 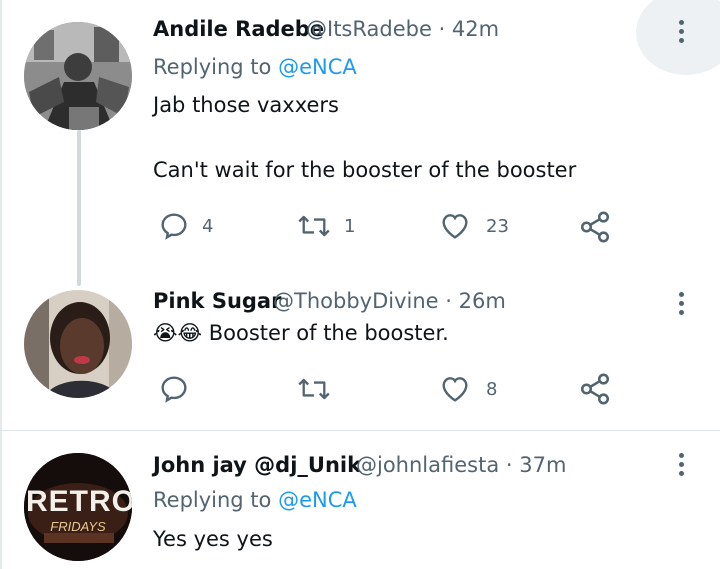 What do you see at coordinates (217, 301) in the screenshot?
I see `author-name: Pink Sugar` at bounding box center [217, 301].